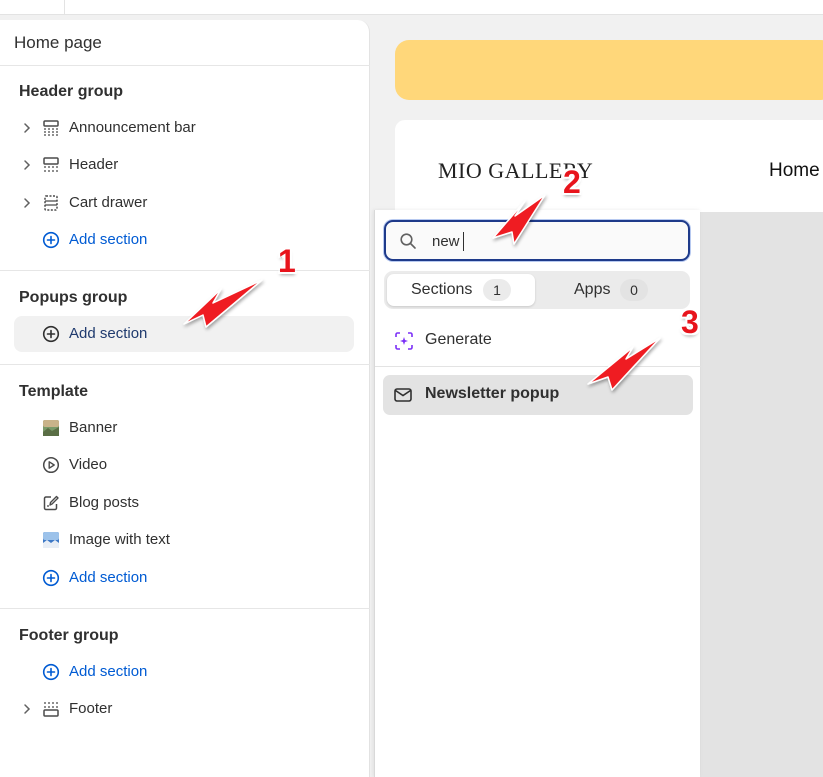  What do you see at coordinates (119, 539) in the screenshot?
I see `section-label: Image with text` at bounding box center [119, 539].